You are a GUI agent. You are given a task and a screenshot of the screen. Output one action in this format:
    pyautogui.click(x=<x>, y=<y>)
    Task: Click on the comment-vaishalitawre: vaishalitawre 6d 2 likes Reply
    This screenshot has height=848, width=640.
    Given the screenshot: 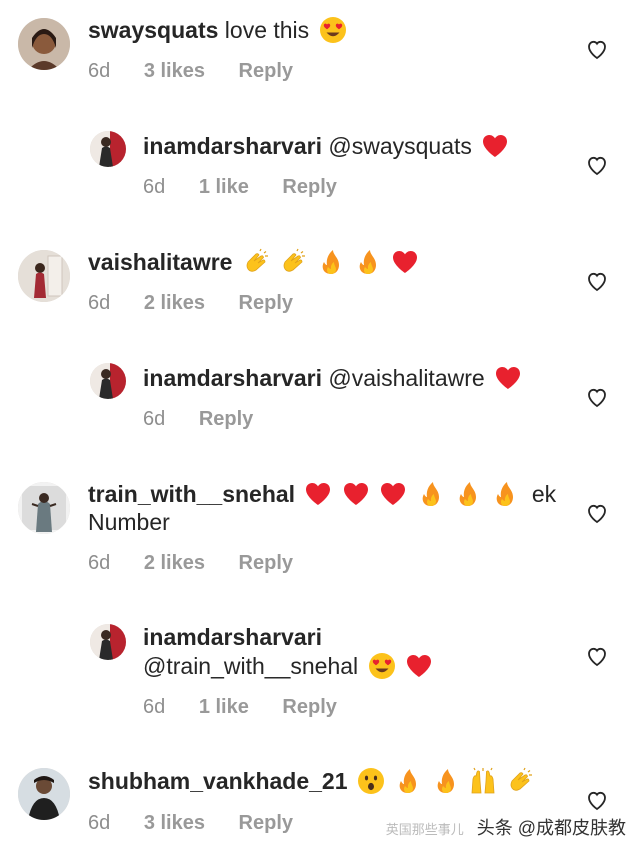 What is the action you would take?
    pyautogui.click(x=320, y=290)
    